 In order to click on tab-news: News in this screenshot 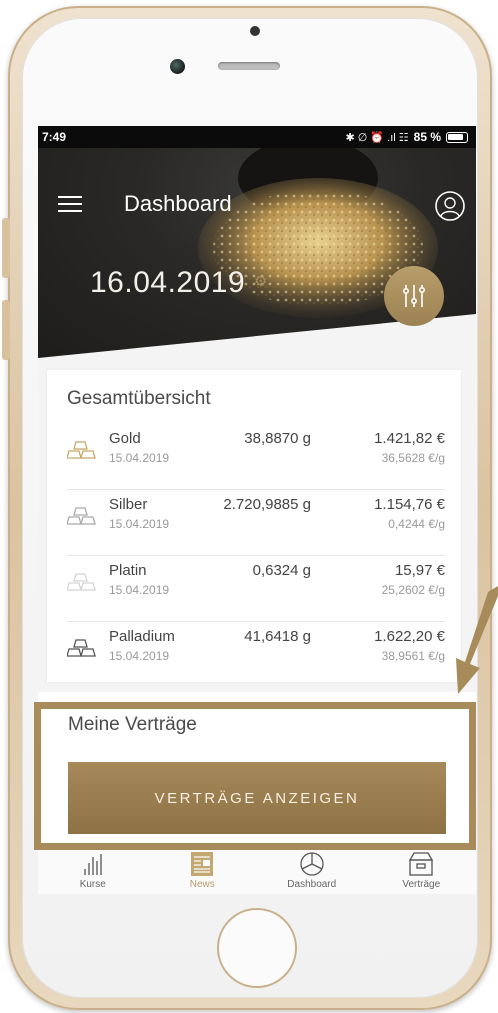, I will do `click(203, 869)`.